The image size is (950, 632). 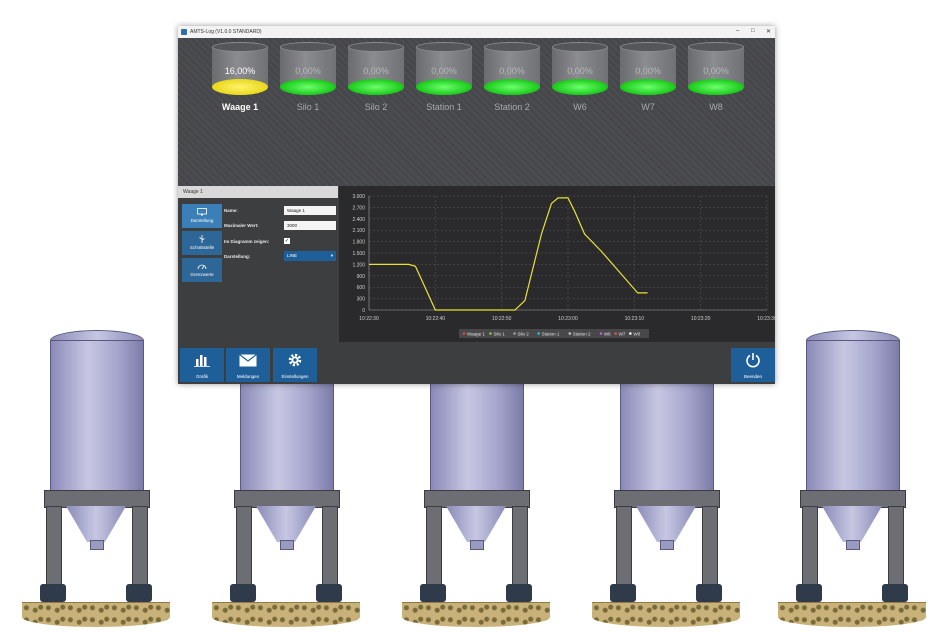 What do you see at coordinates (622, 333) in the screenshot?
I see `legend-label: W7` at bounding box center [622, 333].